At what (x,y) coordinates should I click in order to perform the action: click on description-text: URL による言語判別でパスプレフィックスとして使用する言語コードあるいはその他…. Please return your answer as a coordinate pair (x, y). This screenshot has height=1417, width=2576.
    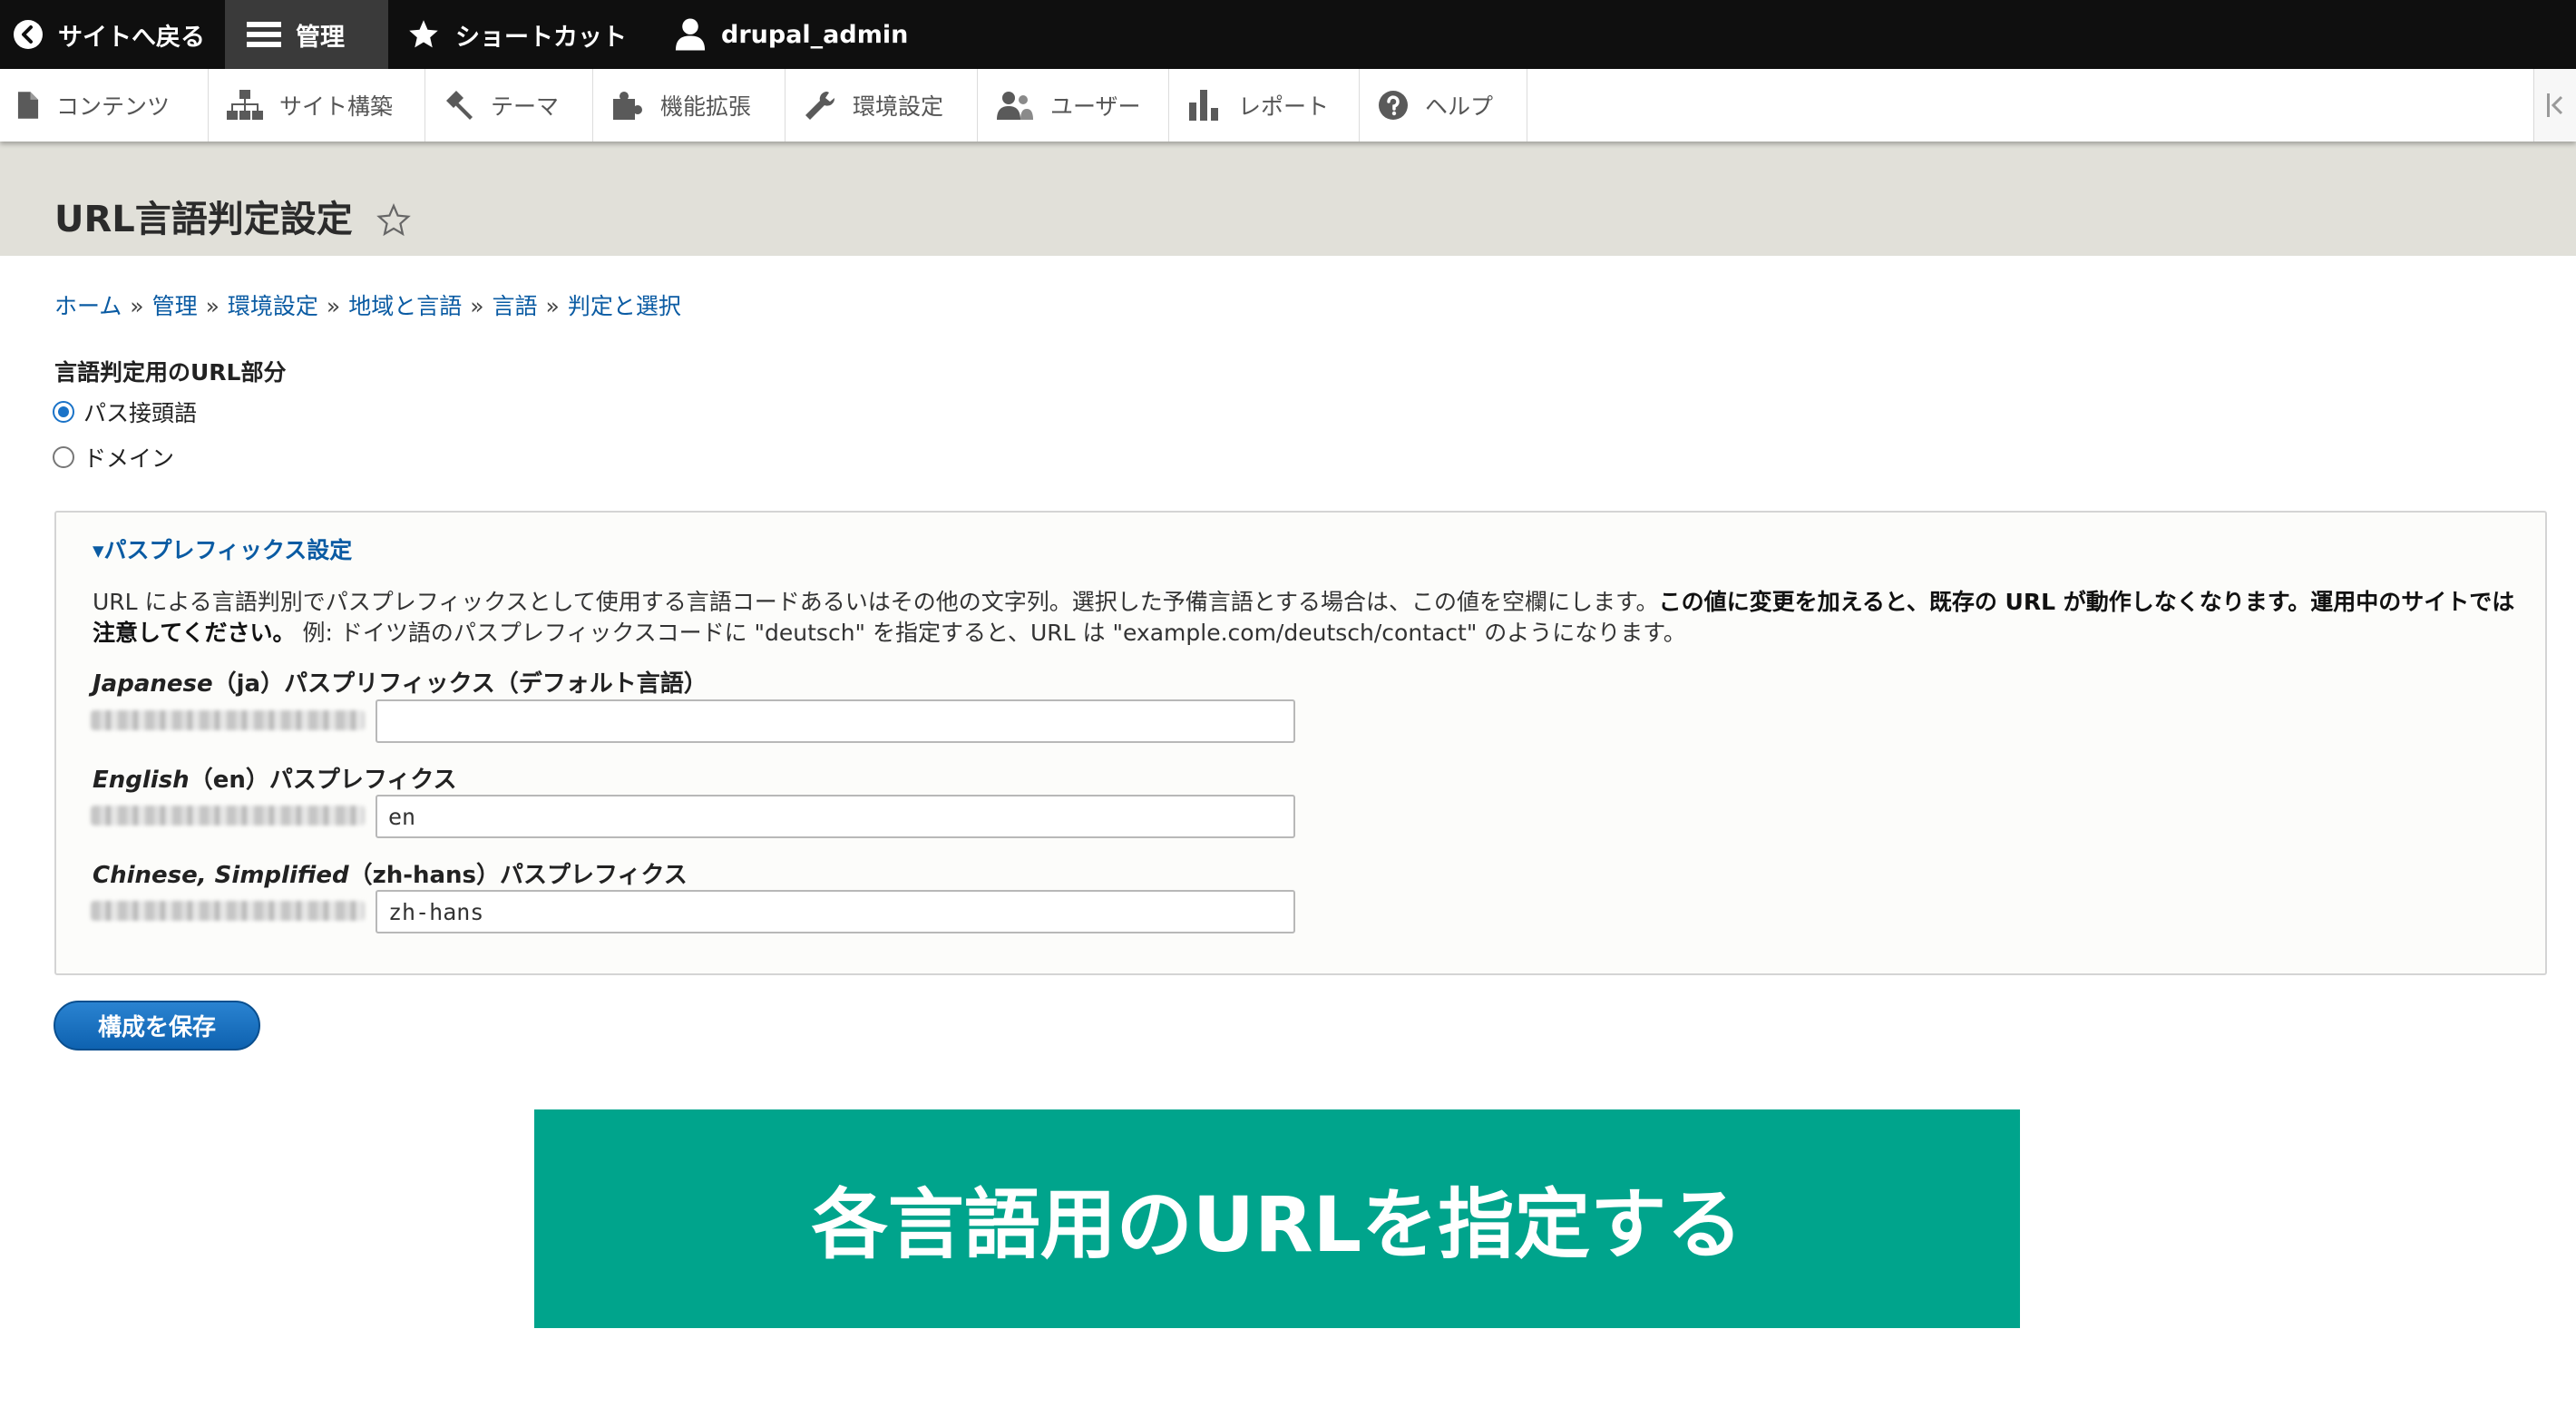
    Looking at the image, I should click on (876, 602).